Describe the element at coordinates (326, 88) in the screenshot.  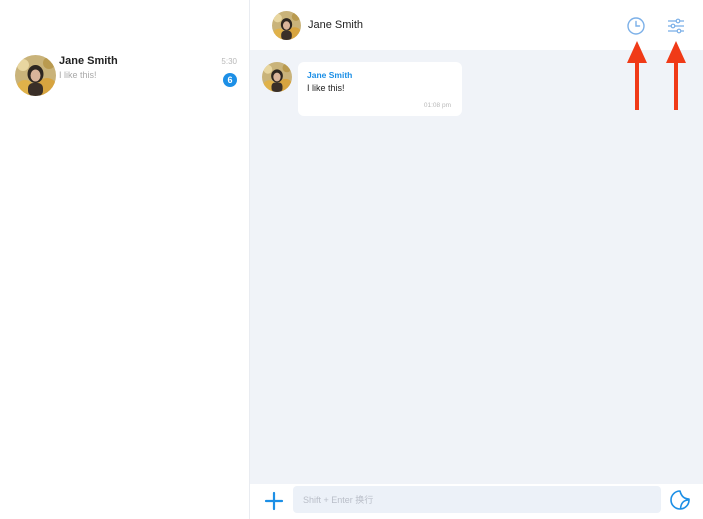
I see `message-text: I like this!` at that location.